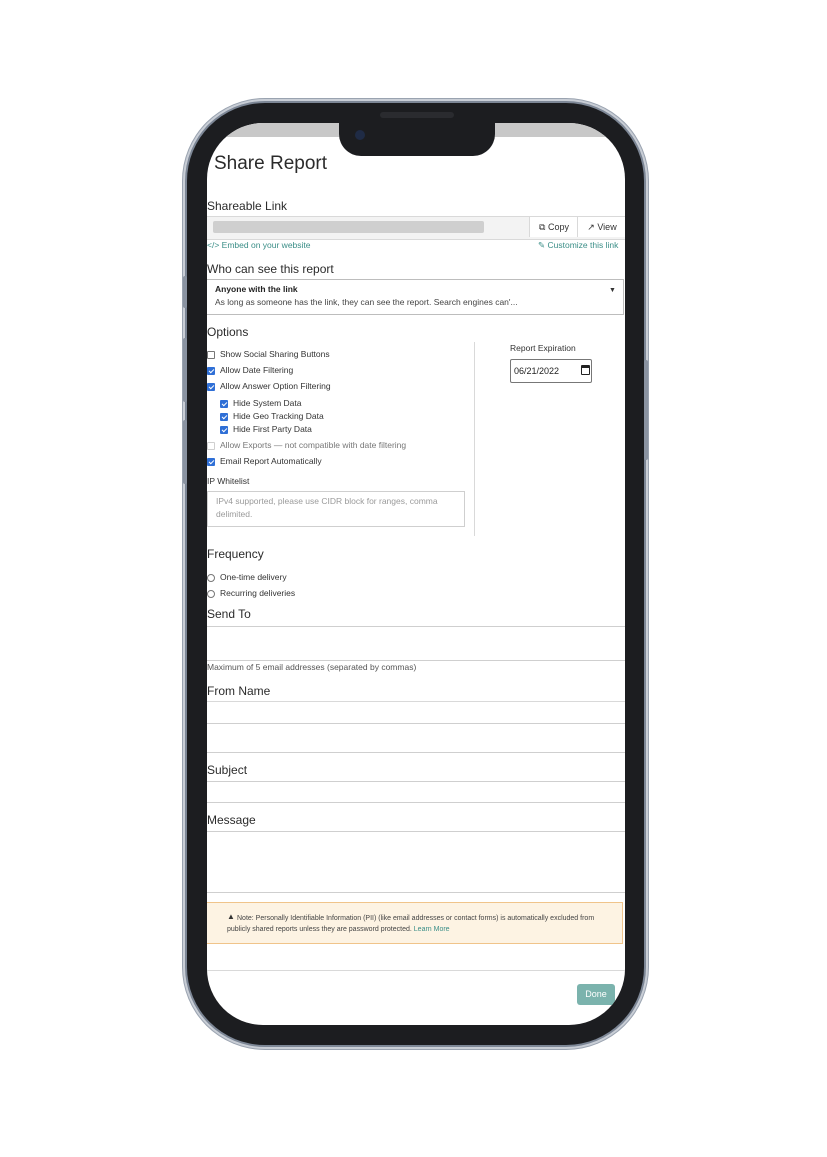 Image resolution: width=827 pixels, height=1157 pixels. Describe the element at coordinates (211, 371) in the screenshot. I see `checkbox-allow-date-filtering` at that location.